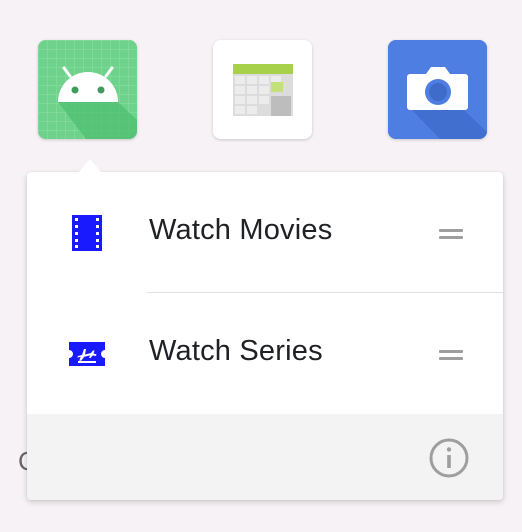 This screenshot has height=532, width=522. What do you see at coordinates (449, 458) in the screenshot?
I see `info-icon` at bounding box center [449, 458].